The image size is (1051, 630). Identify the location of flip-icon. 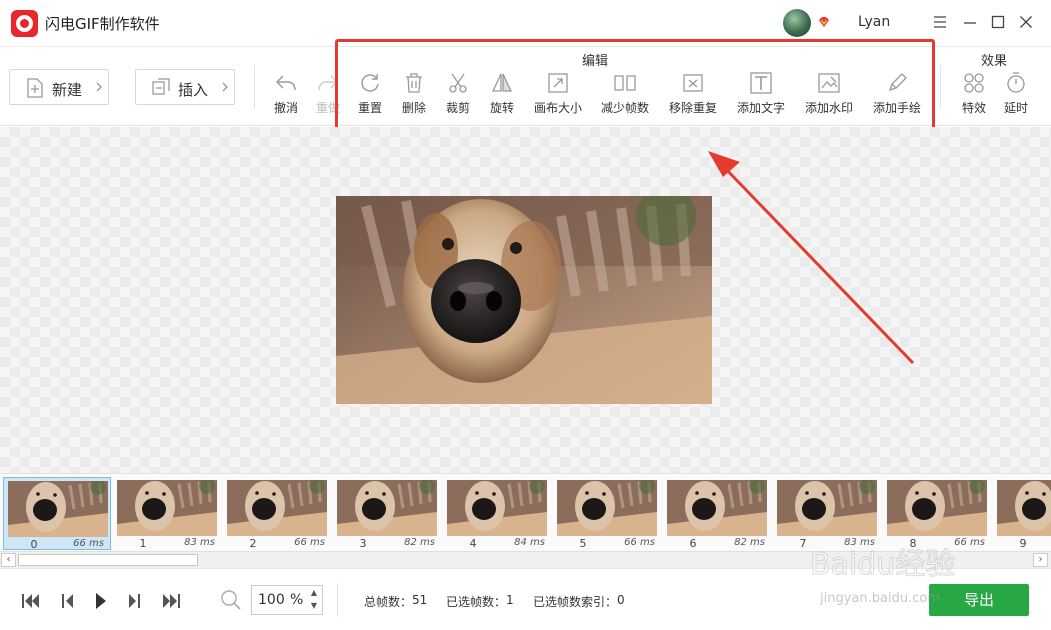
(502, 82).